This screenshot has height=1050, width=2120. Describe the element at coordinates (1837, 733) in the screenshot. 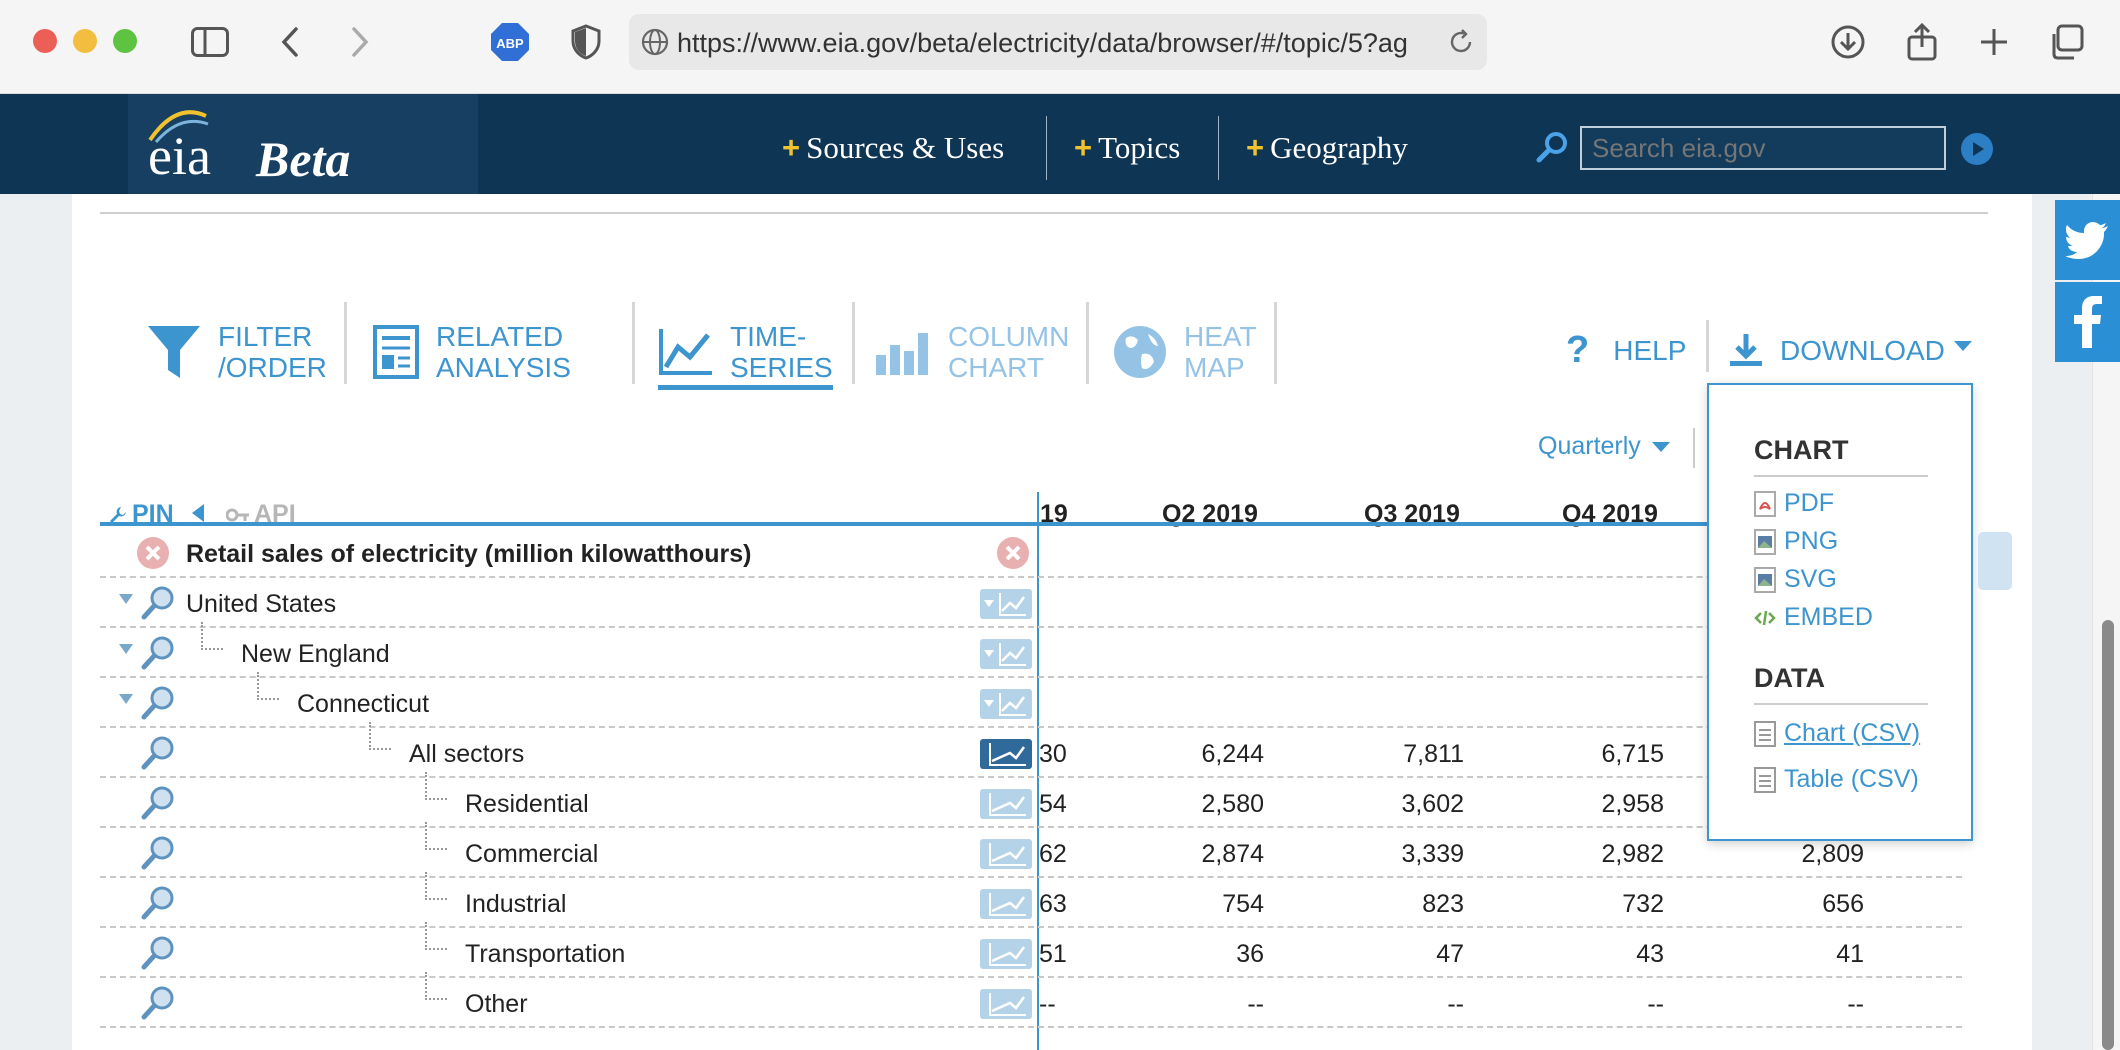

I see `download-chart-csv-item: Chart (CSV)` at that location.